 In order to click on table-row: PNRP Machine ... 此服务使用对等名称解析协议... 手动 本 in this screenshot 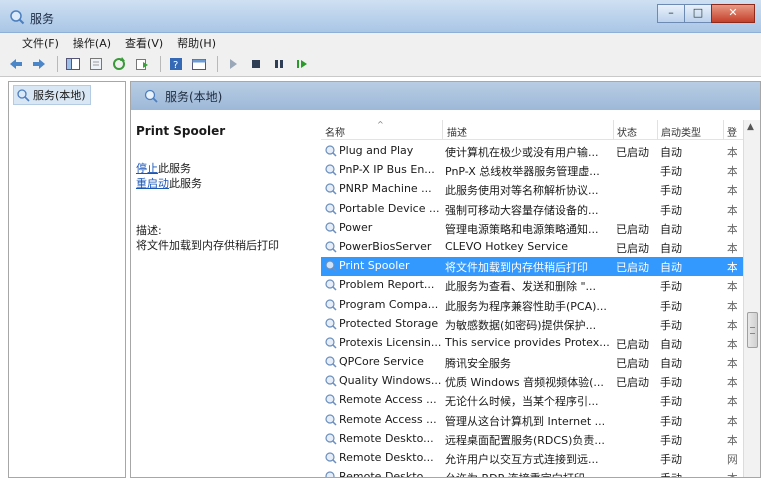, I will do `click(540, 189)`.